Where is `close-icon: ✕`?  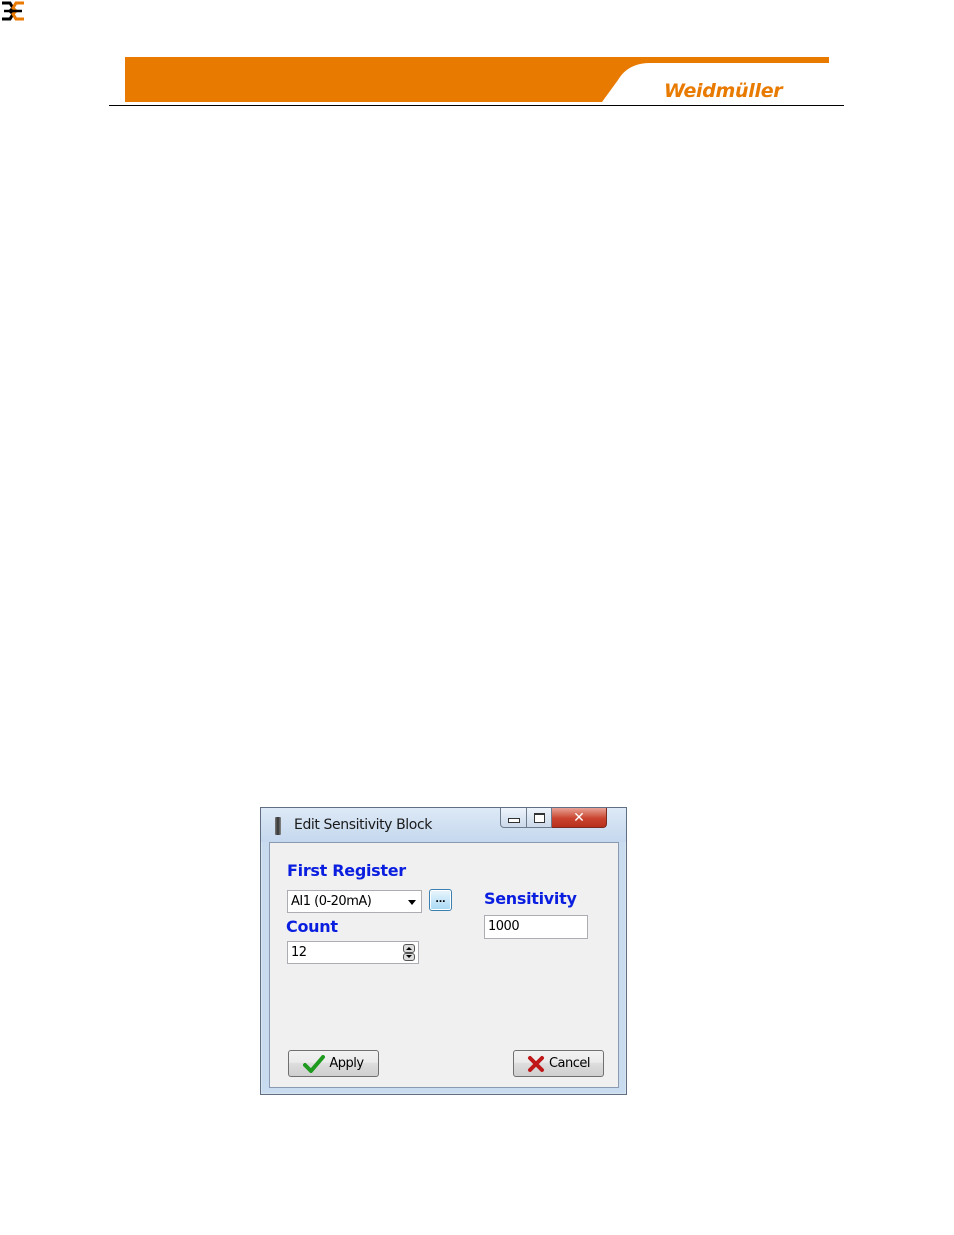 close-icon: ✕ is located at coordinates (579, 817).